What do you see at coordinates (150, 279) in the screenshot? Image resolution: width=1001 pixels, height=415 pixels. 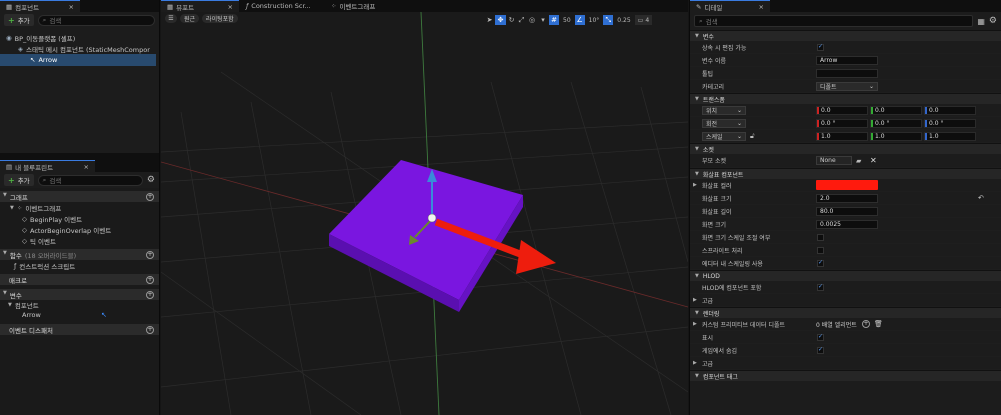 I see `add-macro-icon: +` at bounding box center [150, 279].